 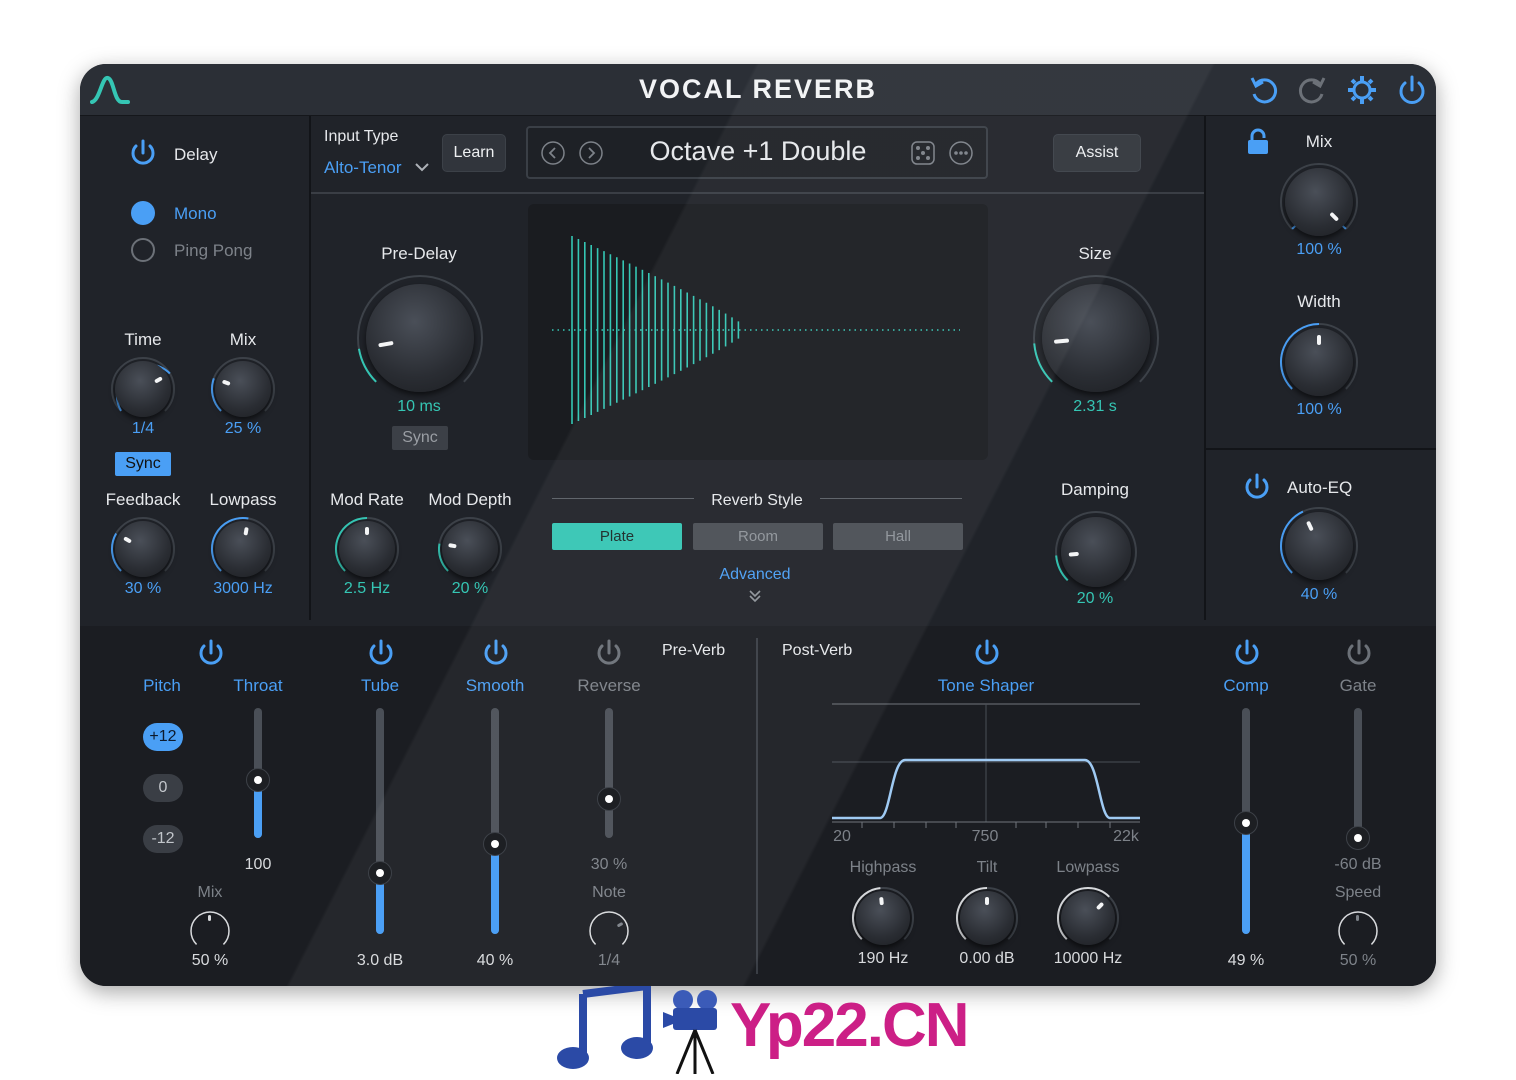 I want to click on double-chevron-down-icon, so click(x=755, y=596).